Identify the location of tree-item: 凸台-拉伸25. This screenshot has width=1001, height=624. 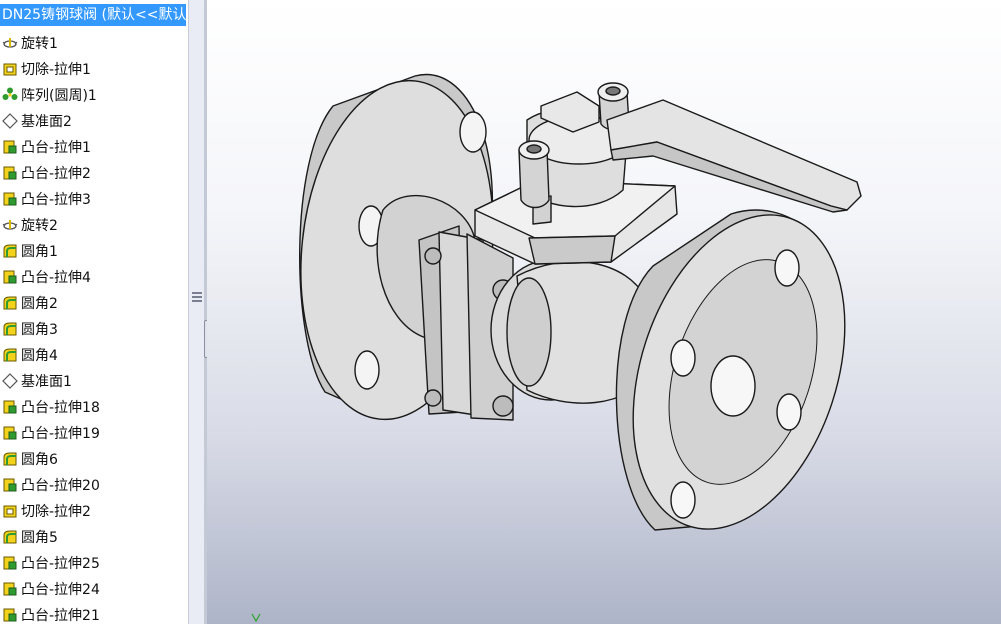
(94, 563).